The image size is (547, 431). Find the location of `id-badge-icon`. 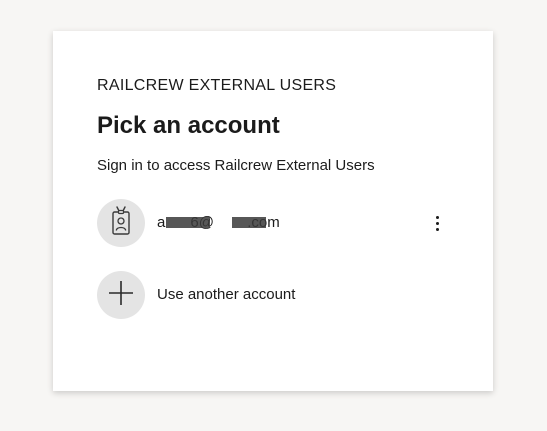

id-badge-icon is located at coordinates (121, 223).